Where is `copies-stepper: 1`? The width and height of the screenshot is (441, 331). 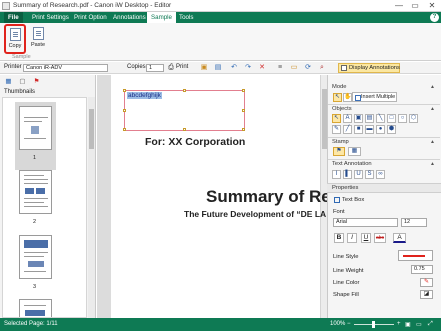 copies-stepper: 1 is located at coordinates (155, 68).